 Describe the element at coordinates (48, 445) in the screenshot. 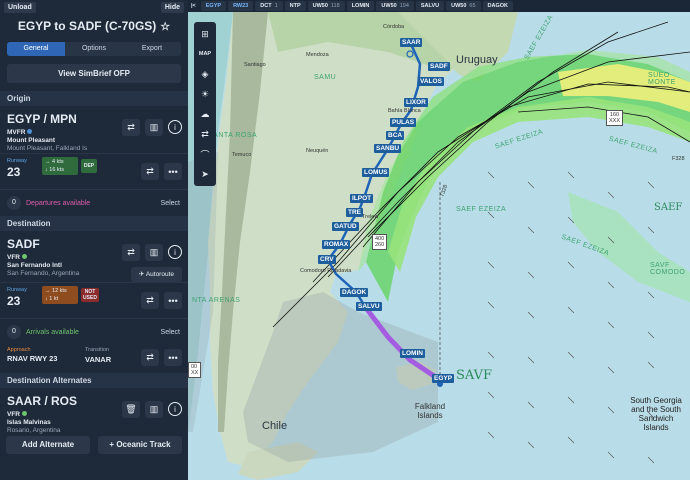

I see `add-alternate-button: Add Alternate` at that location.